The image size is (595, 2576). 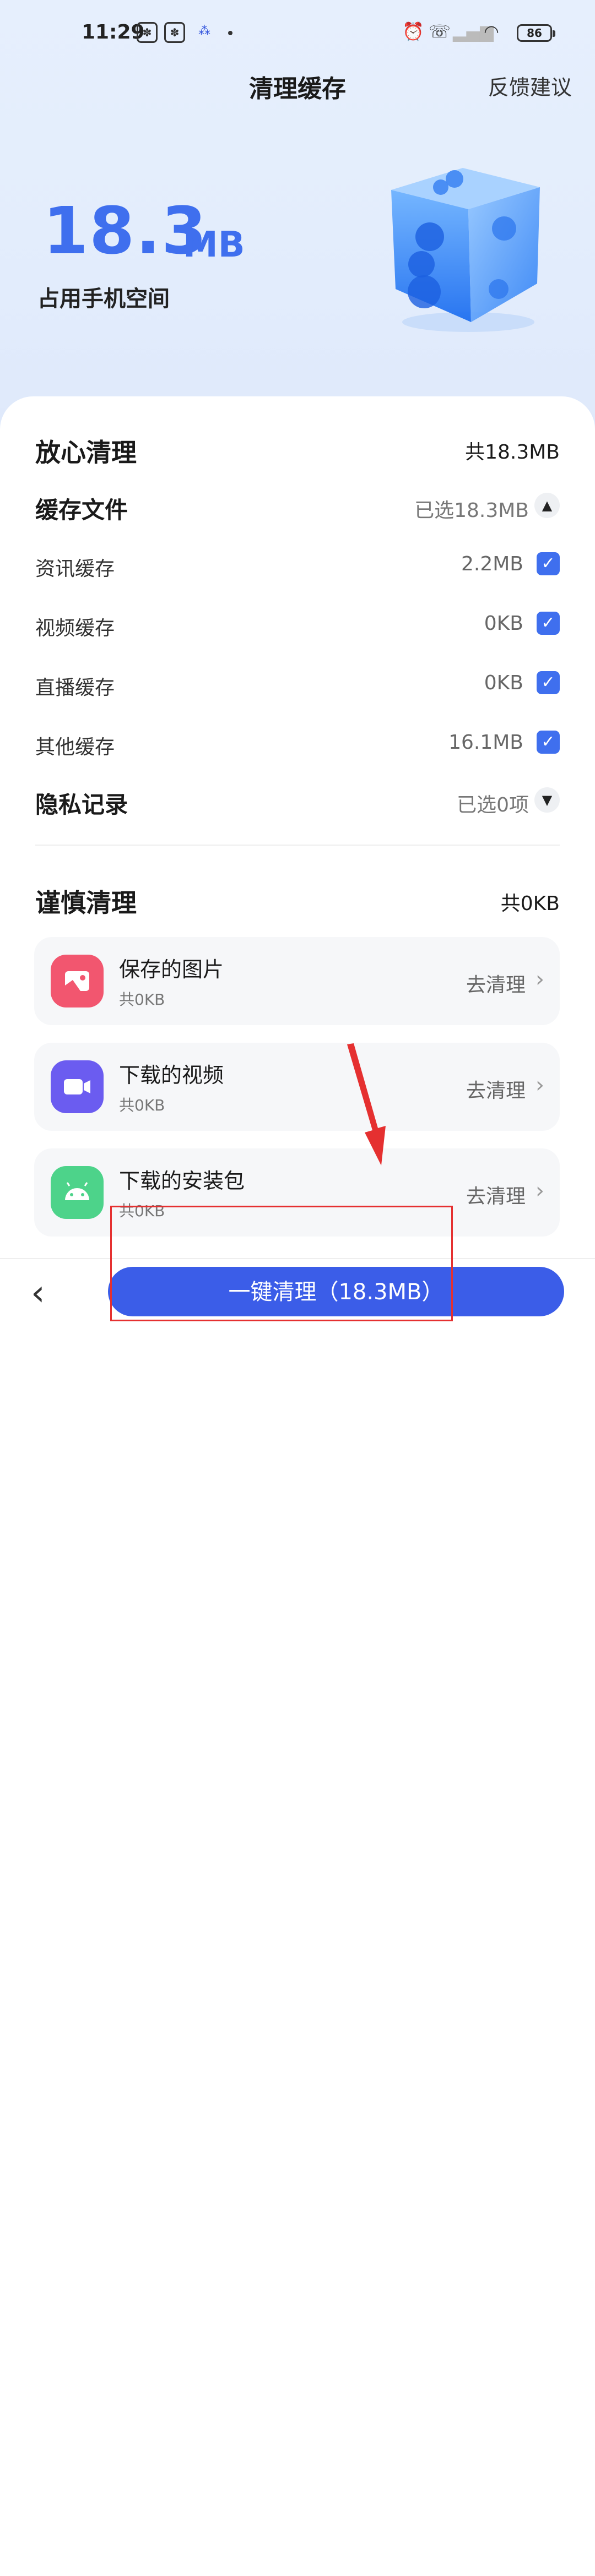 I want to click on privacy-records-selected: 已选0项, so click(x=493, y=805).